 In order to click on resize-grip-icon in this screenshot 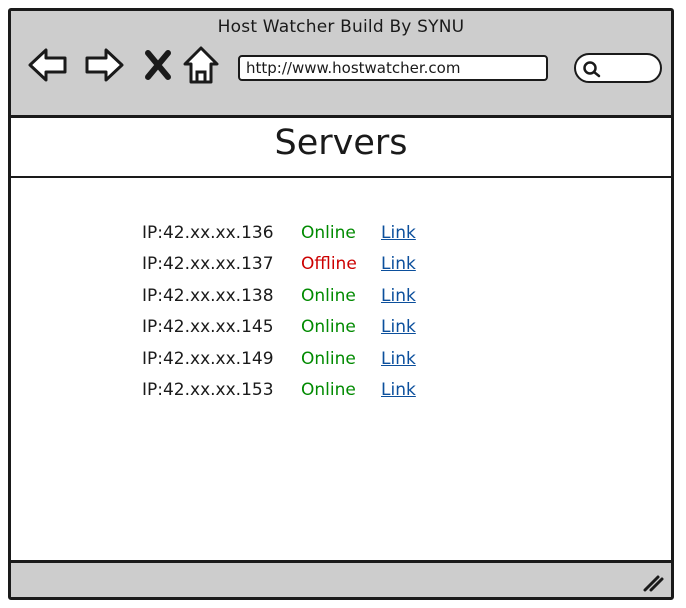, I will do `click(653, 582)`.